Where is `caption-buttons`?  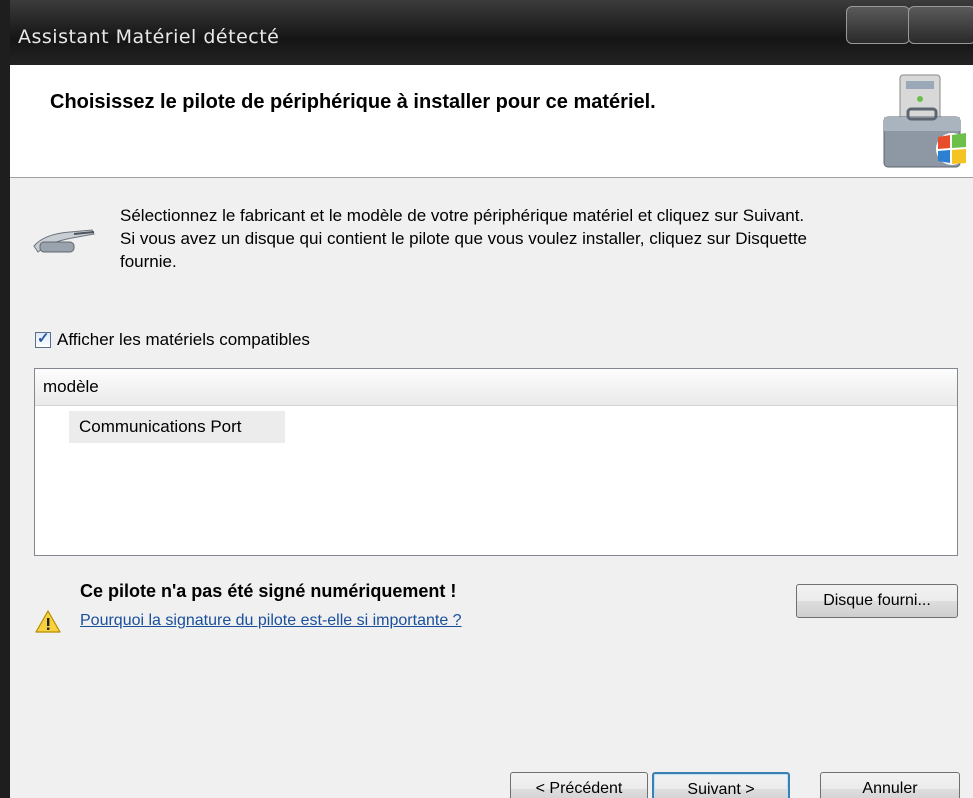
caption-buttons is located at coordinates (909, 25).